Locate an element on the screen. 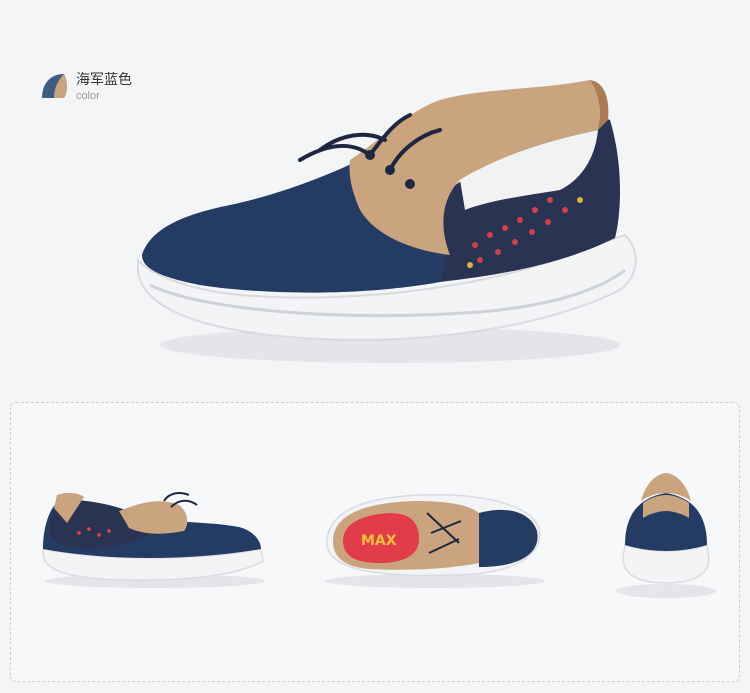 This screenshot has width=750, height=693. insole-logo: MAX is located at coordinates (379, 541).